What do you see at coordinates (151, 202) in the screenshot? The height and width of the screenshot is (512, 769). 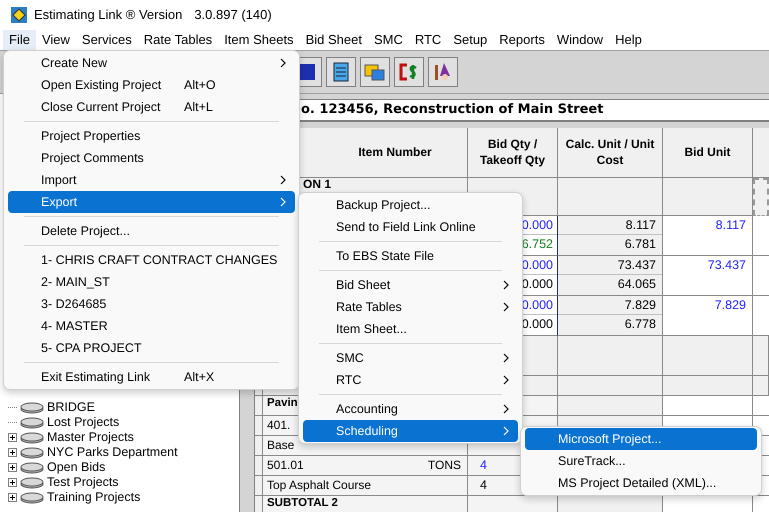 I see `menu-item: Export` at bounding box center [151, 202].